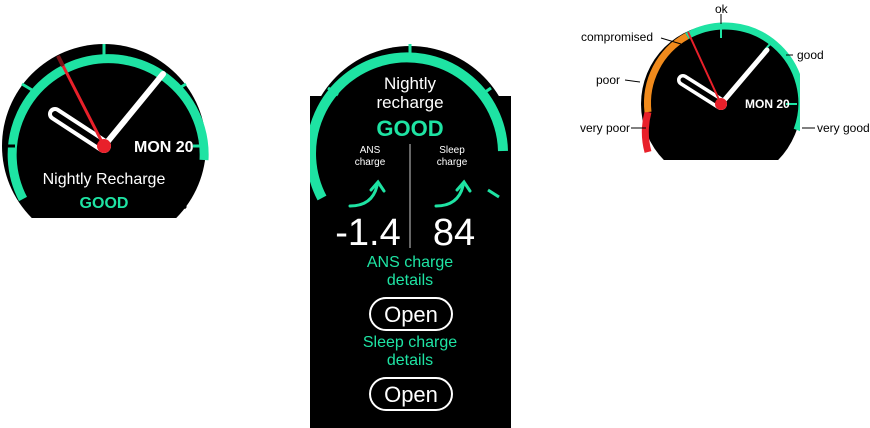  What do you see at coordinates (410, 360) in the screenshot?
I see `sleep-details-line2: details` at bounding box center [410, 360].